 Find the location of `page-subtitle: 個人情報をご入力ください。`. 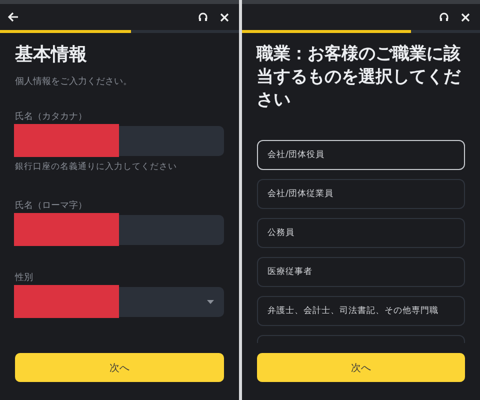

page-subtitle: 個人情報をご入力ください。 is located at coordinates (74, 82).